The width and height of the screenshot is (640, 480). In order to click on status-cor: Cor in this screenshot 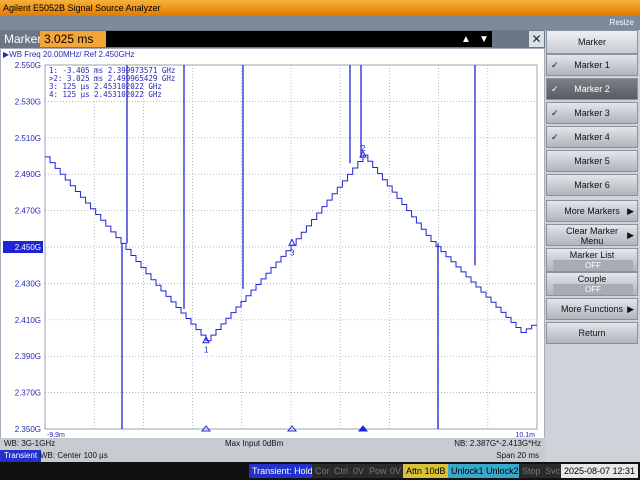, I will do `click(322, 471)`.